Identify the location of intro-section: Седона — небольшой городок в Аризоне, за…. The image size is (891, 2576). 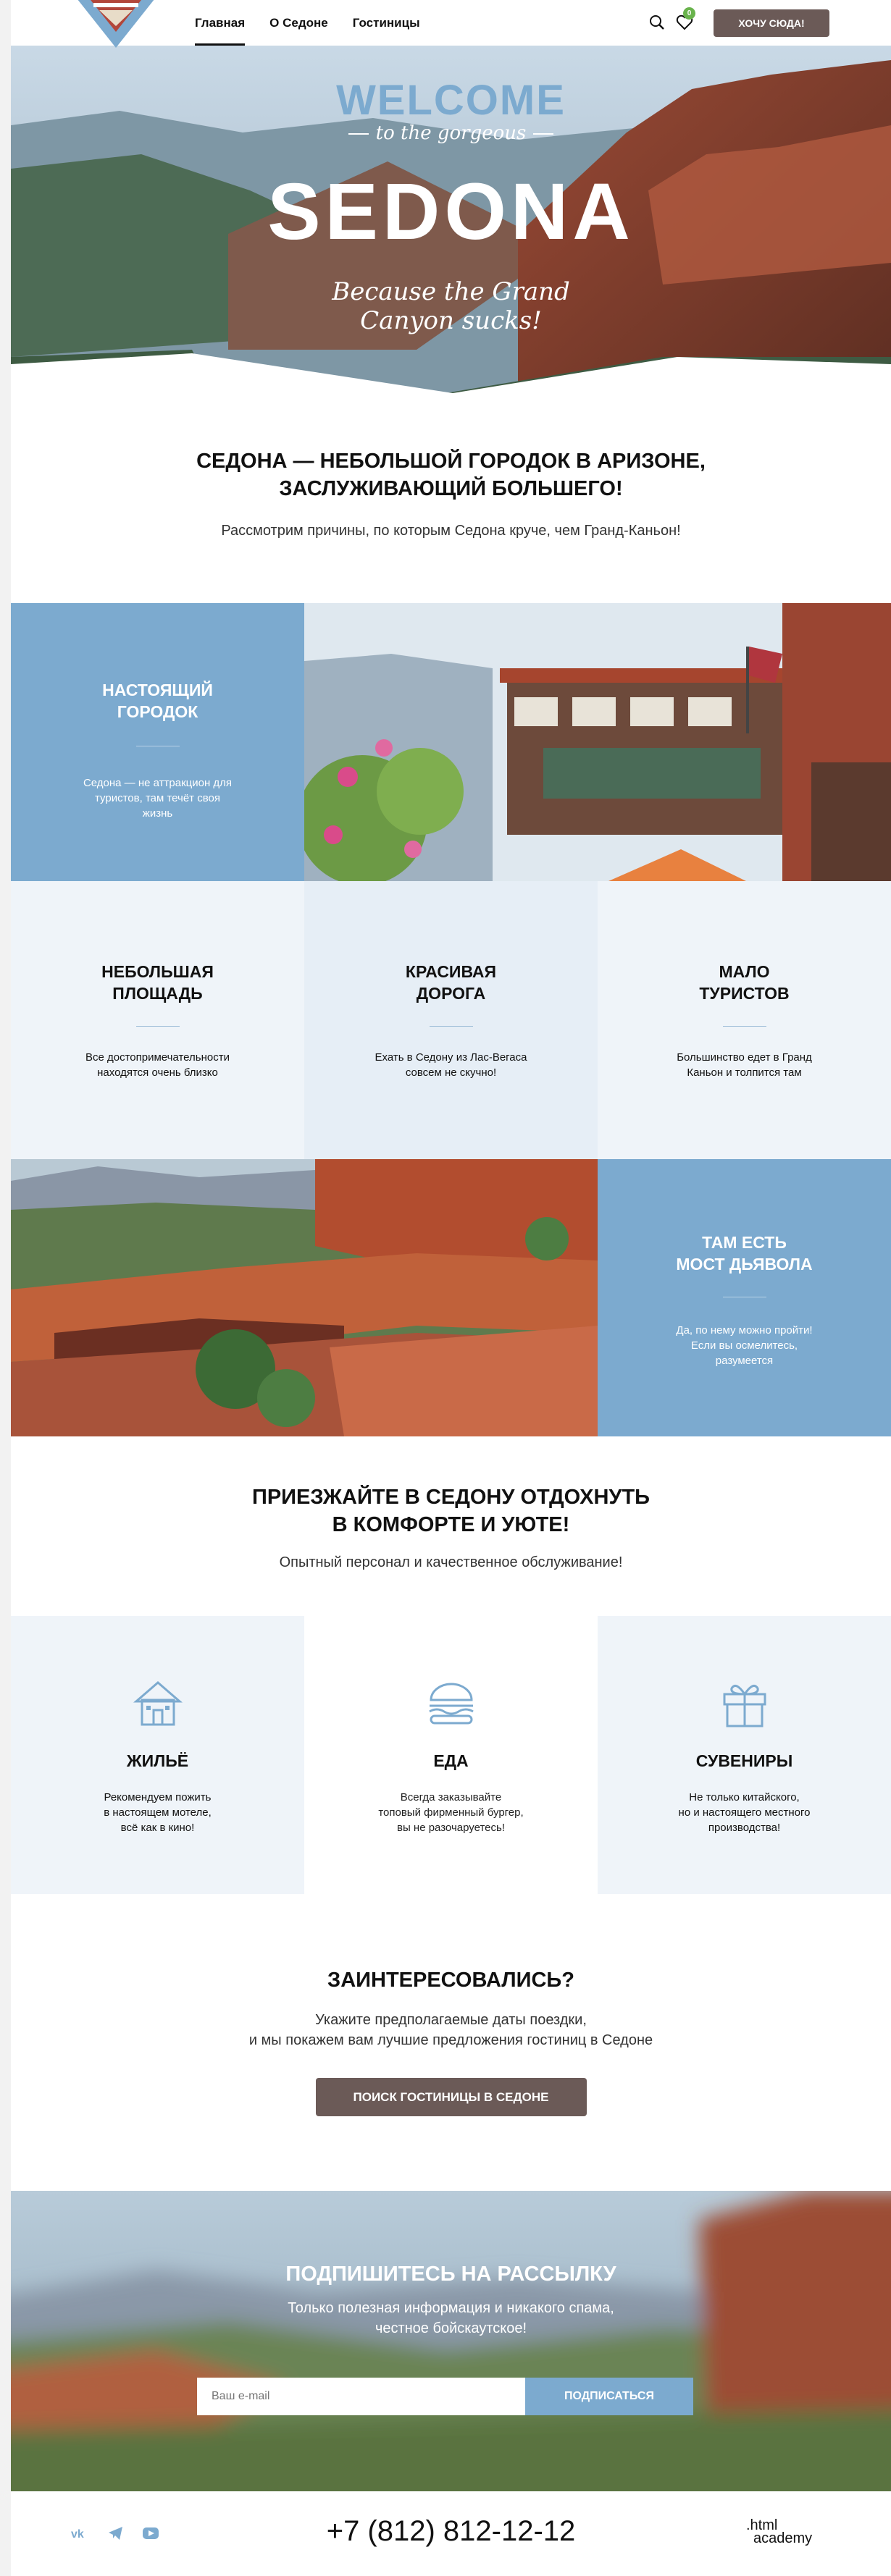
(451, 501).